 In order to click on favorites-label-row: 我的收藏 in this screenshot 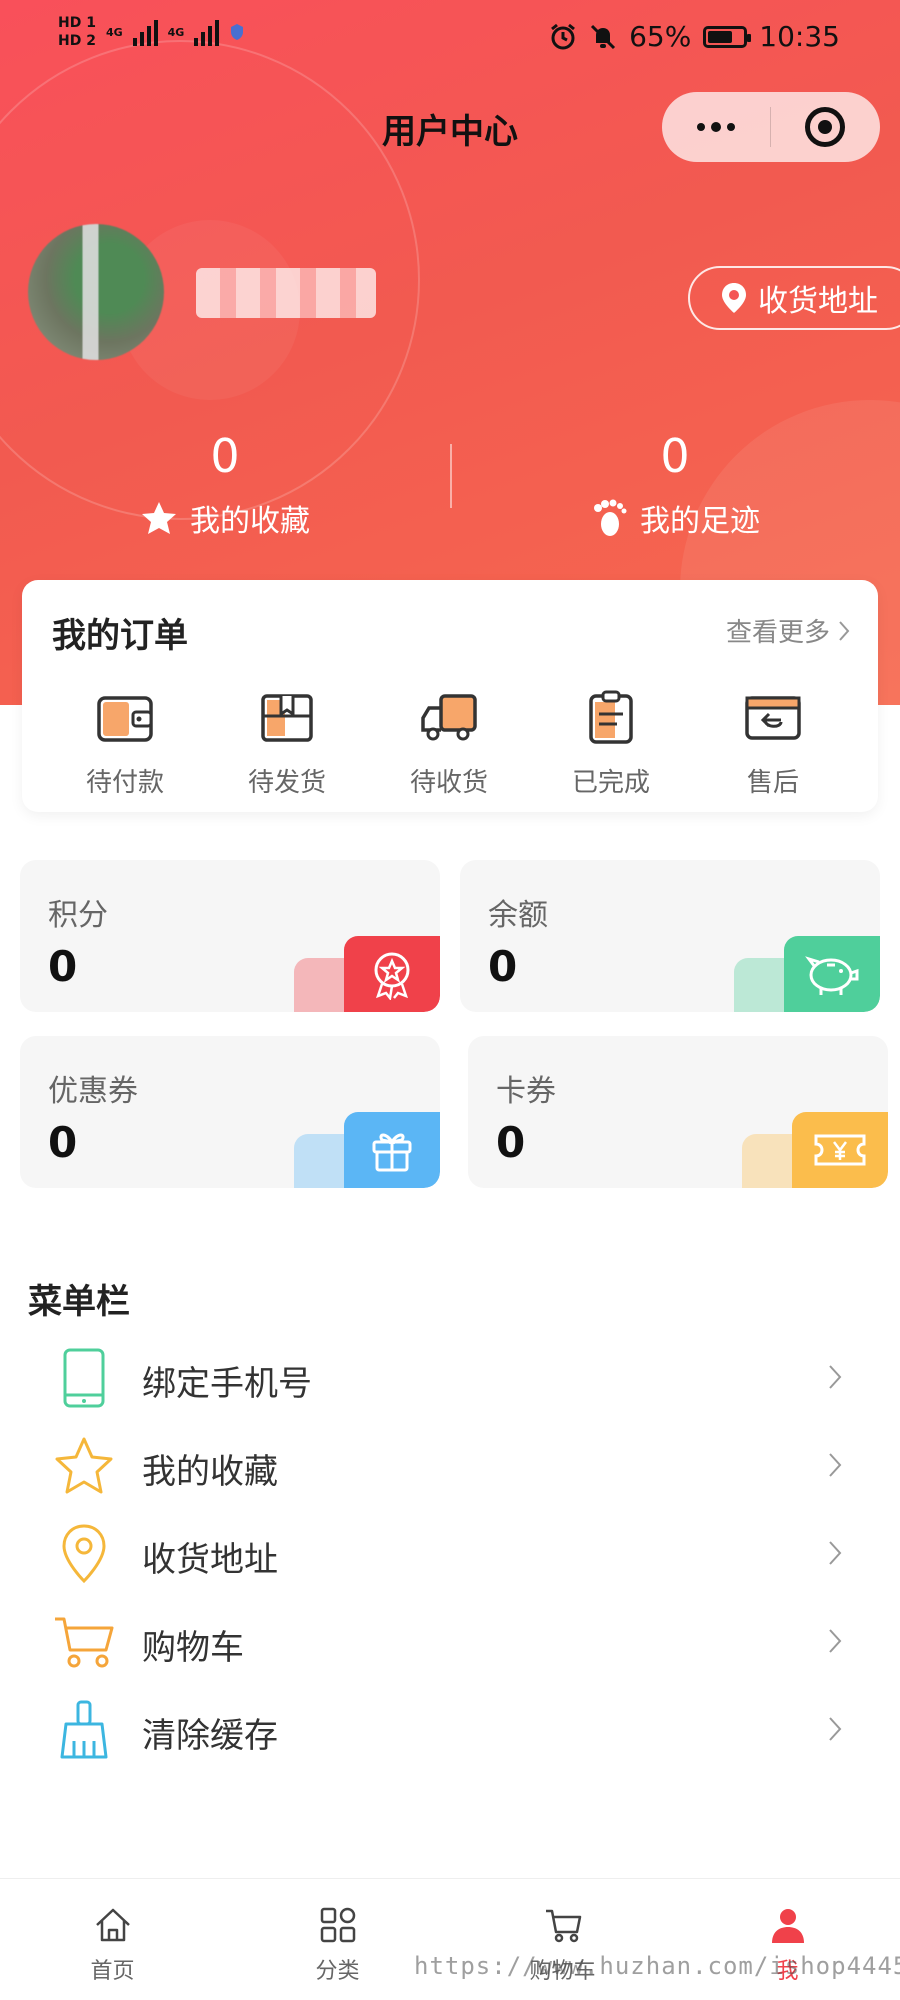, I will do `click(225, 518)`.